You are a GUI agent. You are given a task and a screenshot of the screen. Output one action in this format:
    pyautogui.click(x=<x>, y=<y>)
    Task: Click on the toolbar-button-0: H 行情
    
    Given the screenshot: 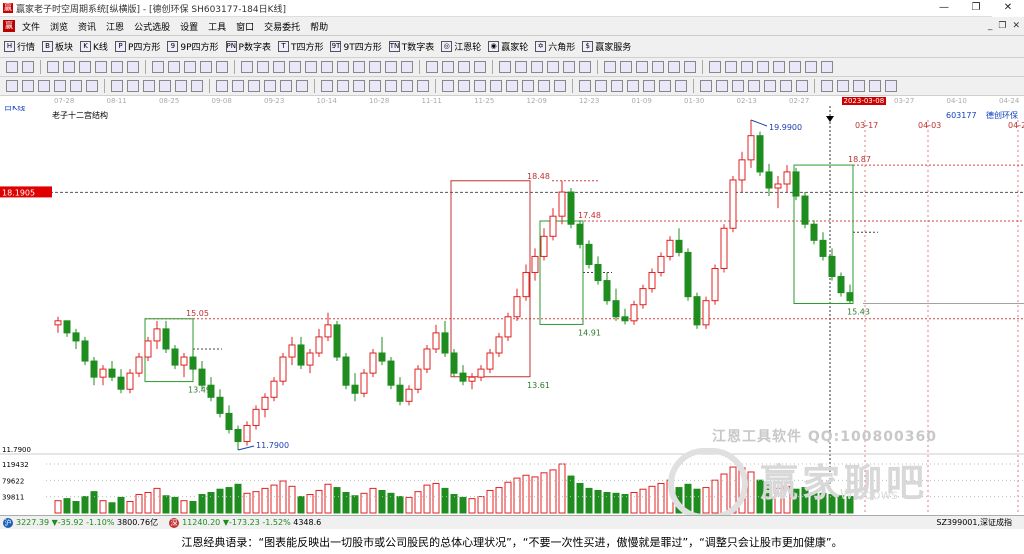 What is the action you would take?
    pyautogui.click(x=19, y=46)
    